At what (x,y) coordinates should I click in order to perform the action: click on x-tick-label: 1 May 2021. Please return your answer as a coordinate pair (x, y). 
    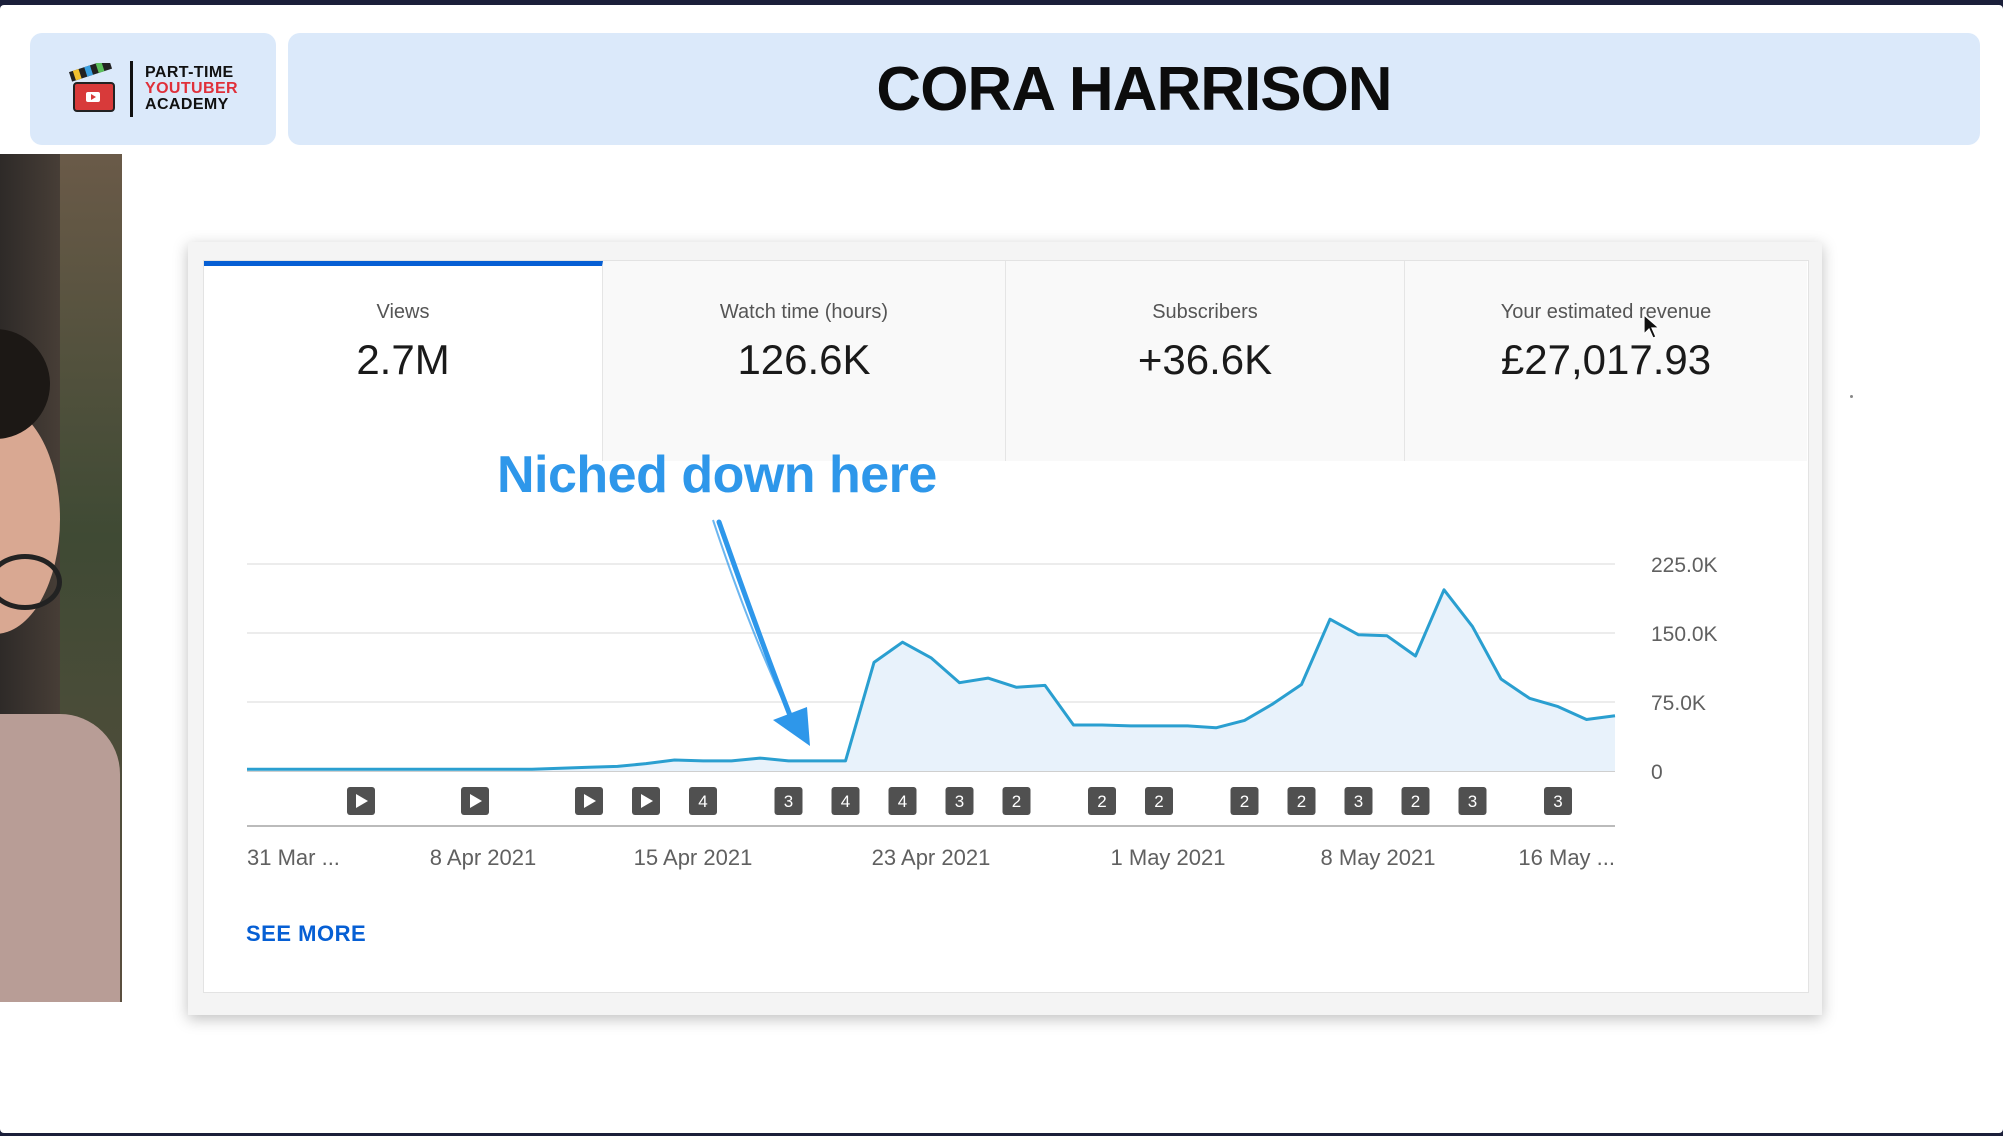
    Looking at the image, I should click on (1168, 857).